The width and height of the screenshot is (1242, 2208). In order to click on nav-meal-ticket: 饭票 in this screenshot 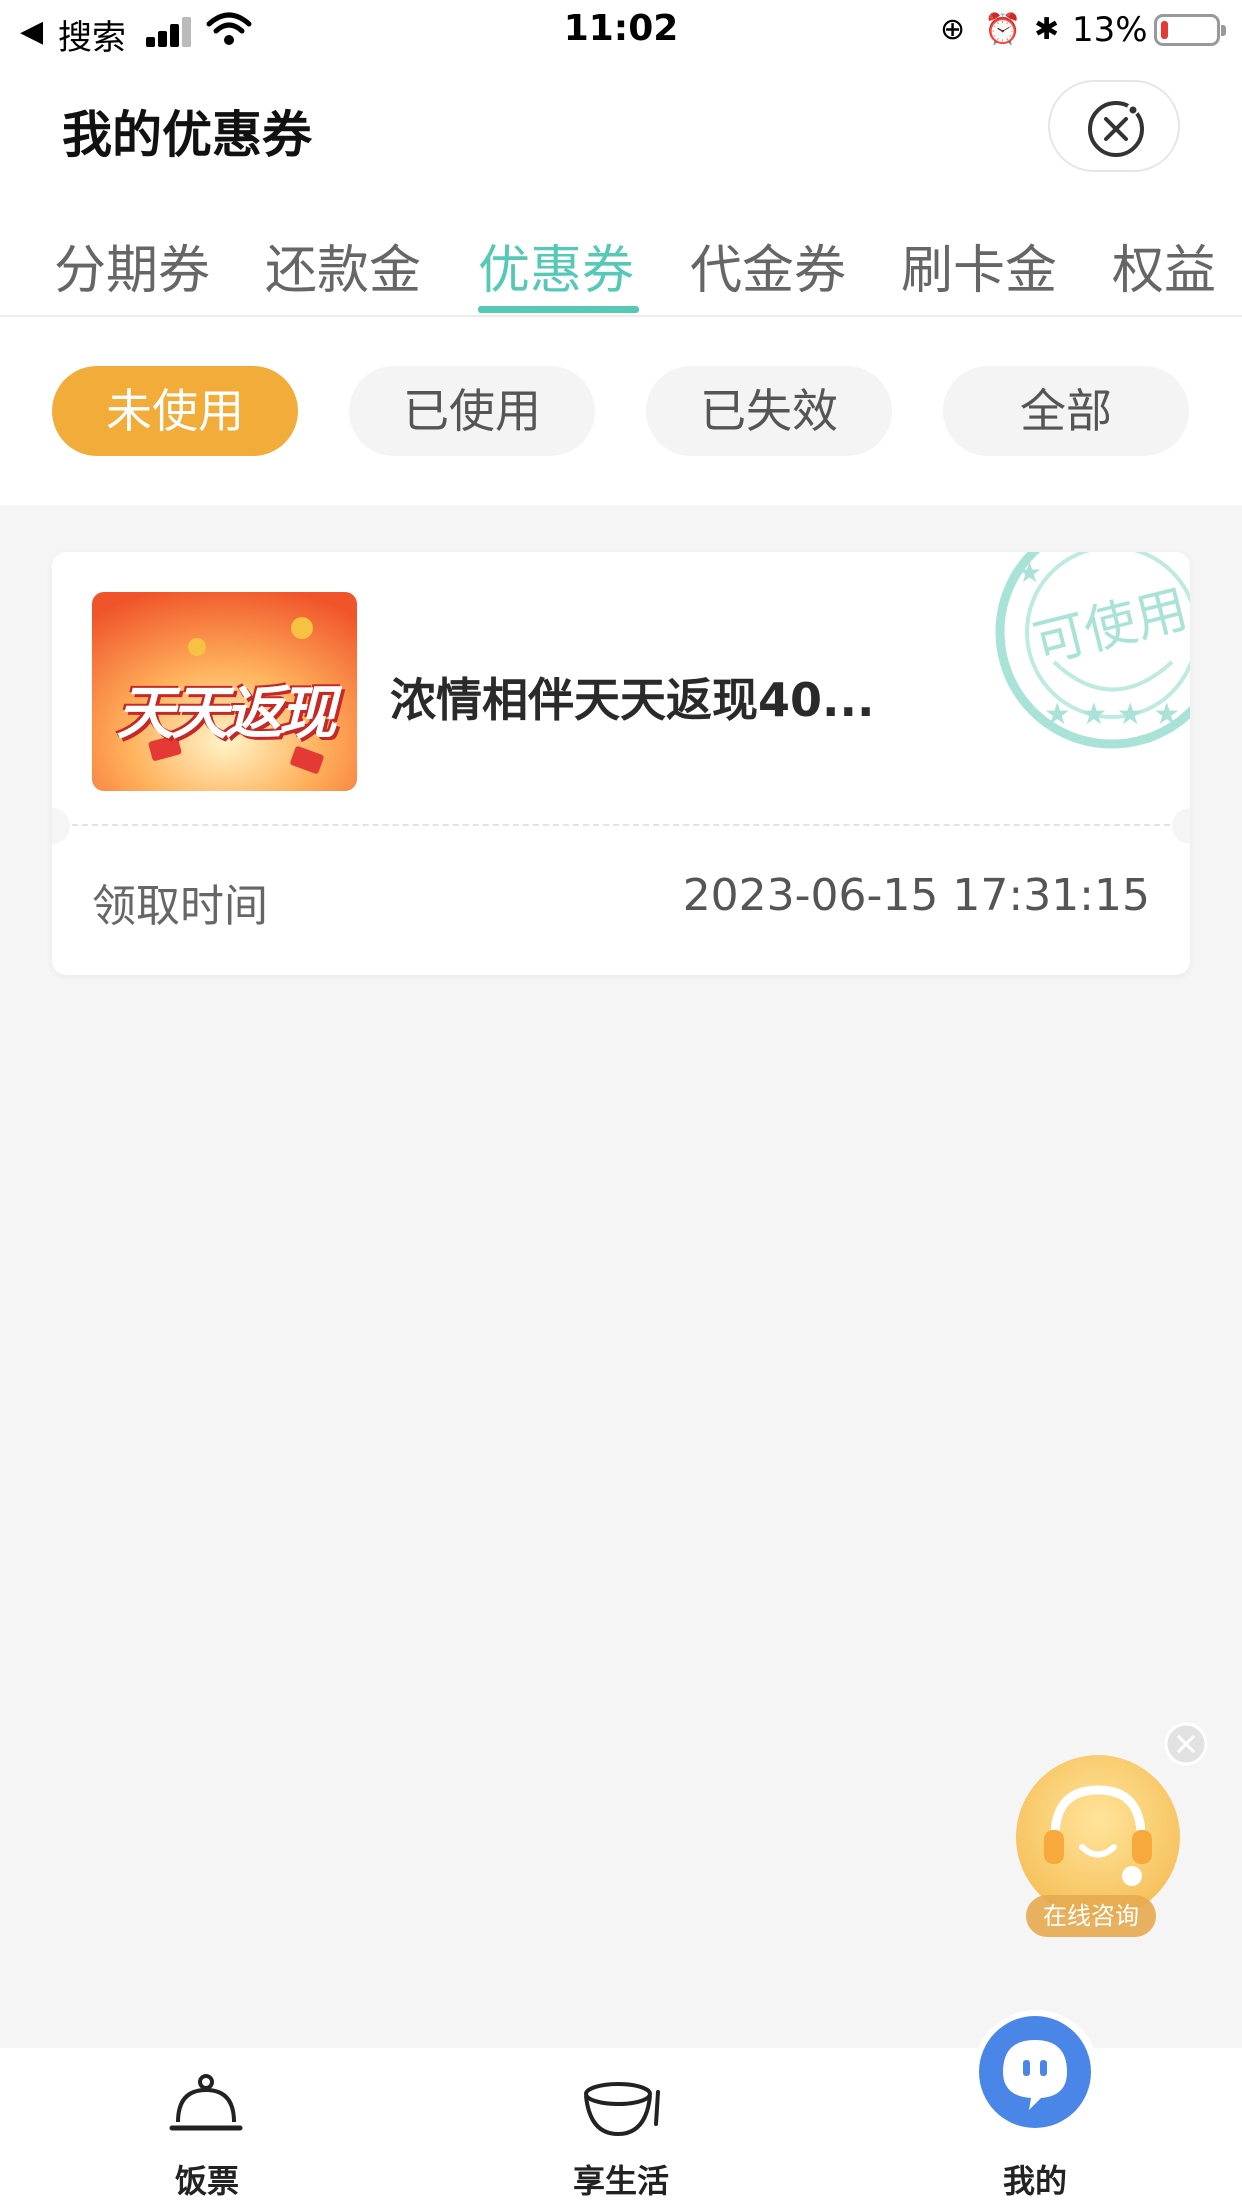, I will do `click(207, 2128)`.